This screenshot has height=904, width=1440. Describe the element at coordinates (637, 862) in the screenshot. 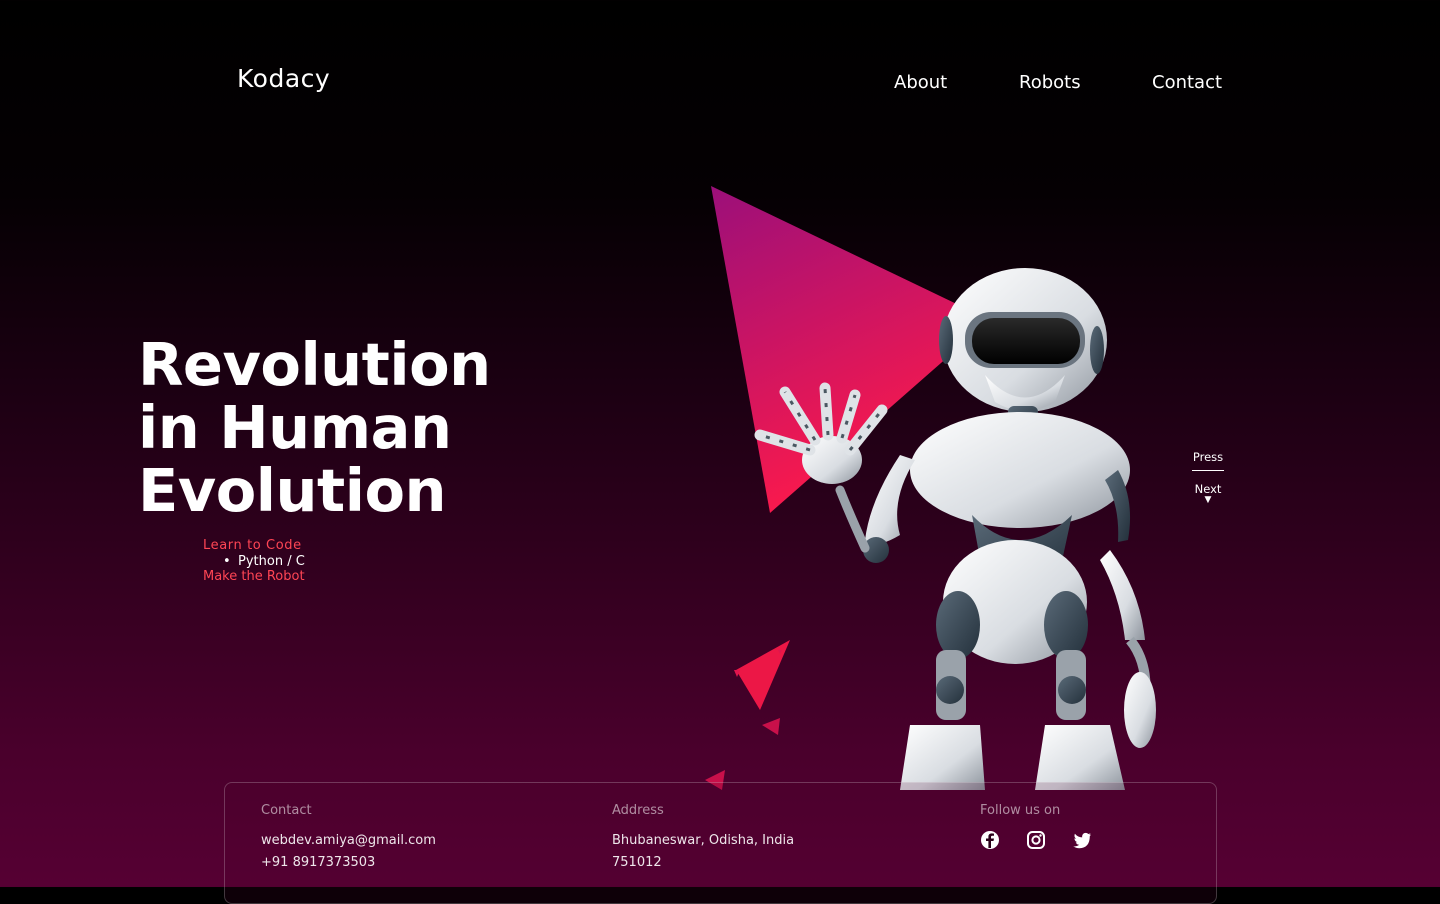

I see `address-line-2: 751012` at that location.